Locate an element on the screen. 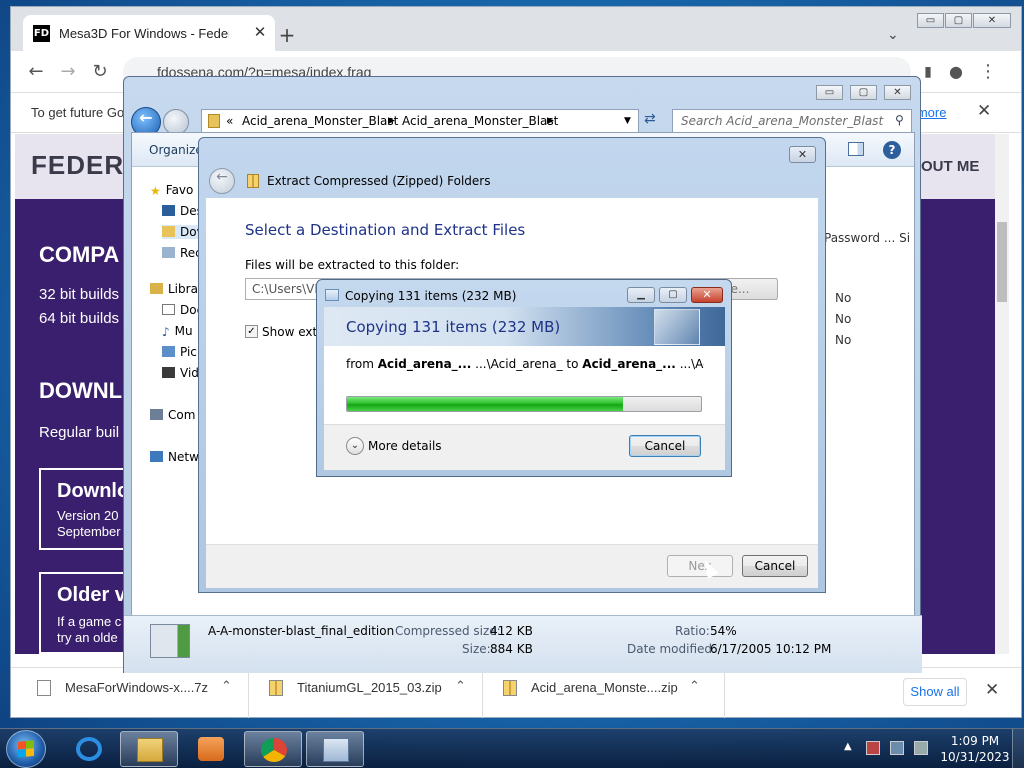 The width and height of the screenshot is (1024, 768). details-value: 884 KB is located at coordinates (511, 649).